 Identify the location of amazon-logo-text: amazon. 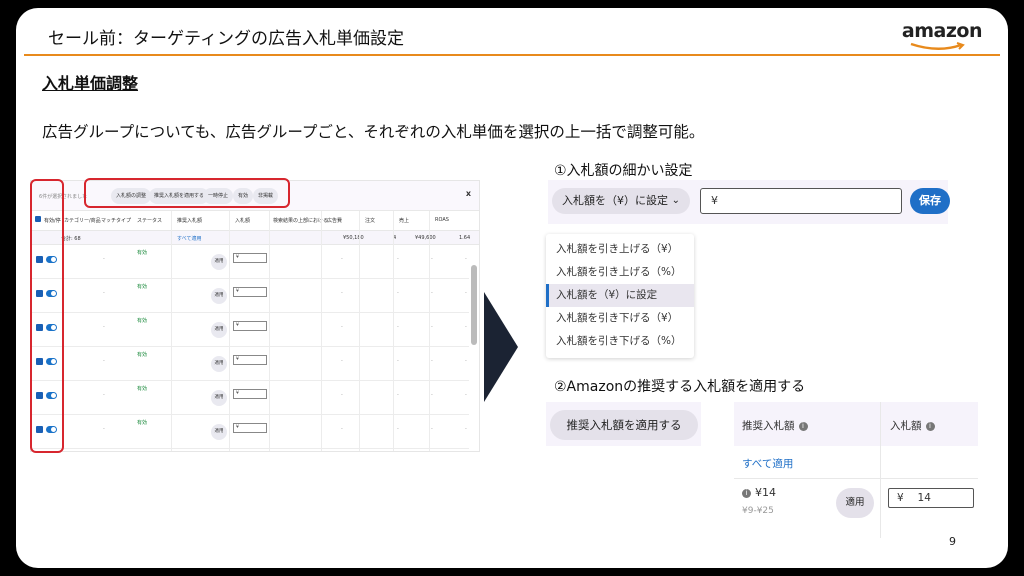
(942, 31).